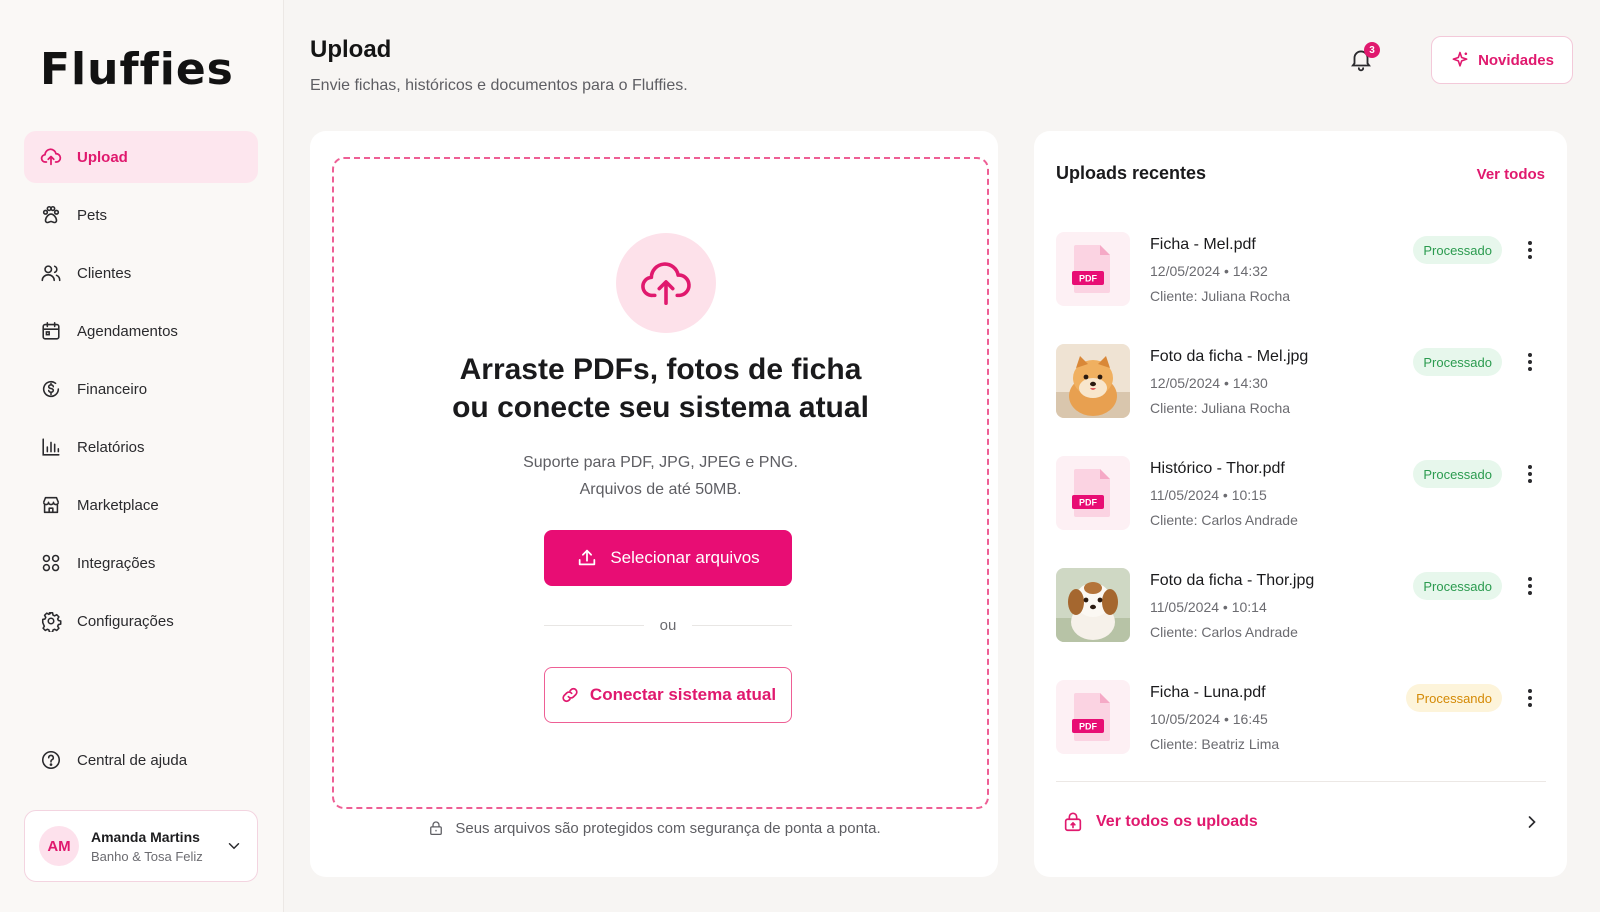 The width and height of the screenshot is (1600, 912). I want to click on lock-icon, so click(436, 828).